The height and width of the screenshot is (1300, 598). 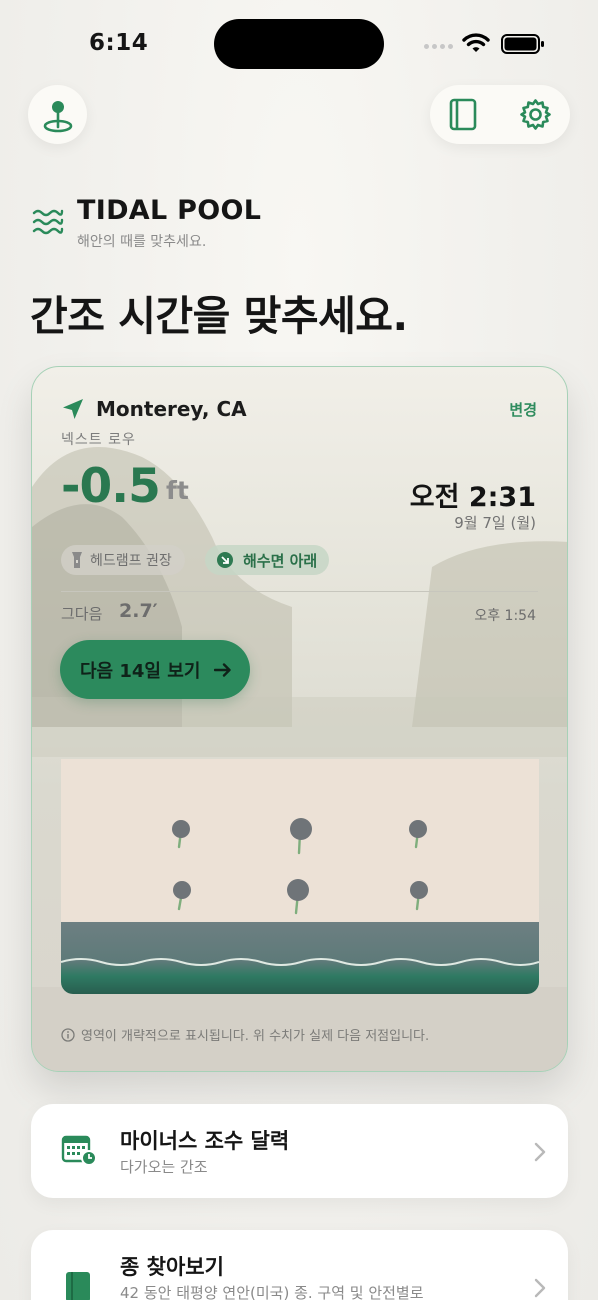 What do you see at coordinates (505, 616) in the screenshot?
I see `next-tide-time: 오후 1:54` at bounding box center [505, 616].